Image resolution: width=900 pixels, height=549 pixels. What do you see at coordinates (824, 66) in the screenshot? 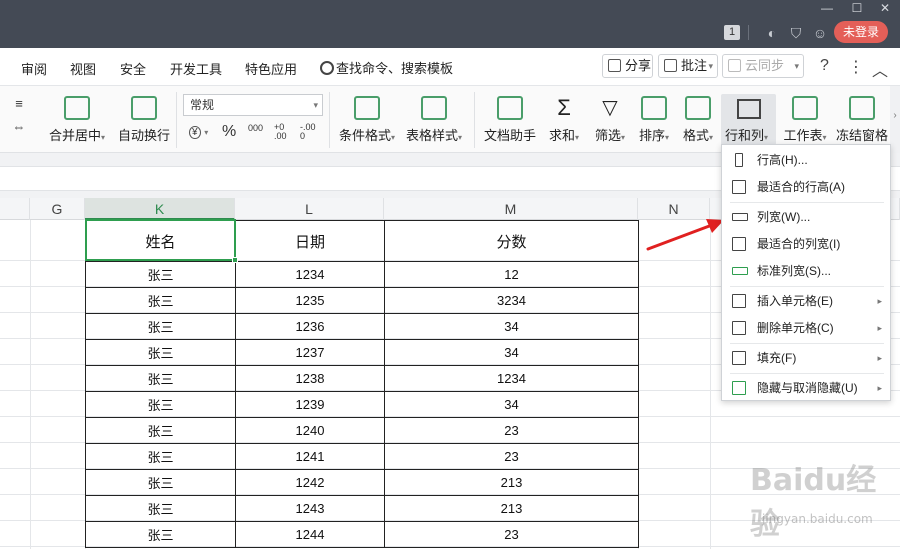
I see `help-icon: ?` at bounding box center [824, 66].